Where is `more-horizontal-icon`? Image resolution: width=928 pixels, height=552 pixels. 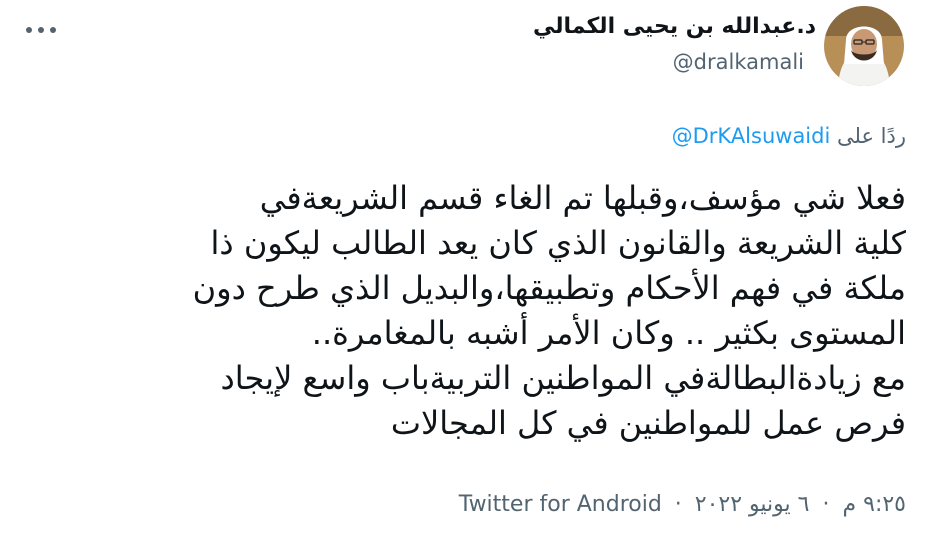 more-horizontal-icon is located at coordinates (29, 30).